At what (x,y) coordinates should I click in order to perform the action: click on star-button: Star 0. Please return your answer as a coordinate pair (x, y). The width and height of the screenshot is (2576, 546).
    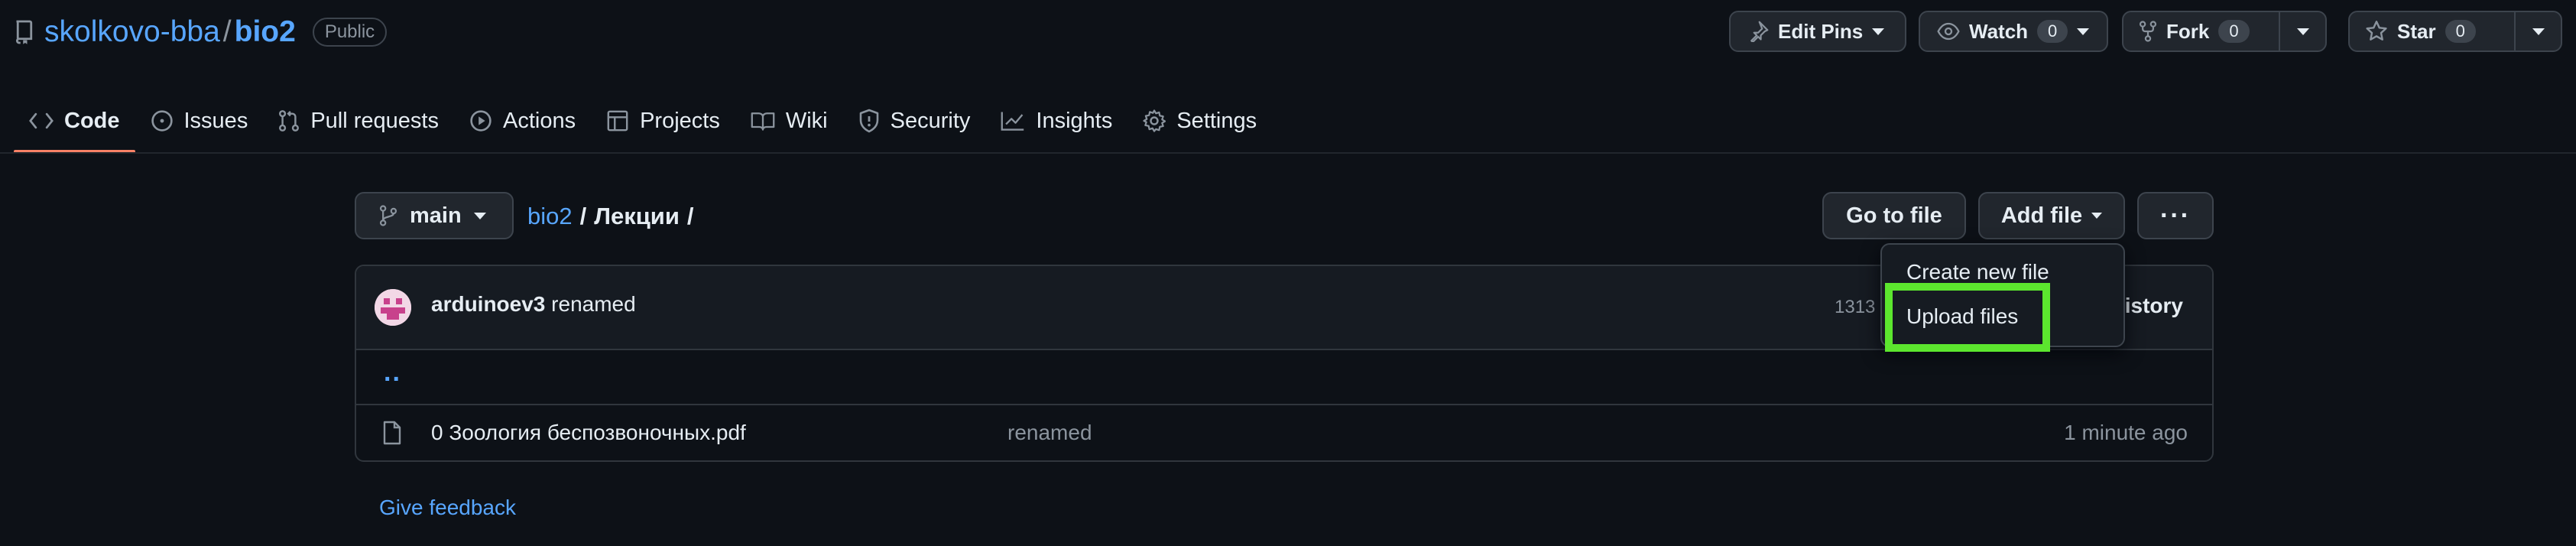
    Looking at the image, I should click on (2455, 31).